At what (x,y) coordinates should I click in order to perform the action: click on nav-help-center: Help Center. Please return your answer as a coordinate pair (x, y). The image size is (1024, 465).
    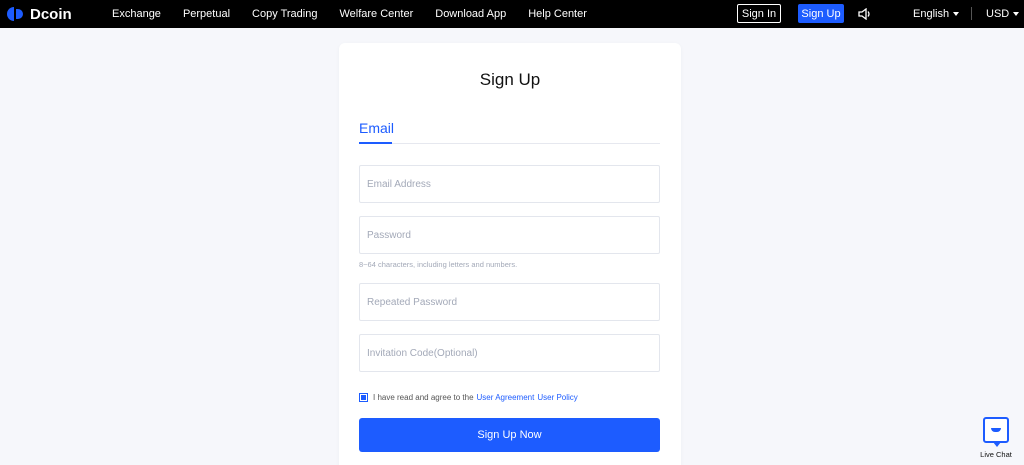
    Looking at the image, I should click on (557, 14).